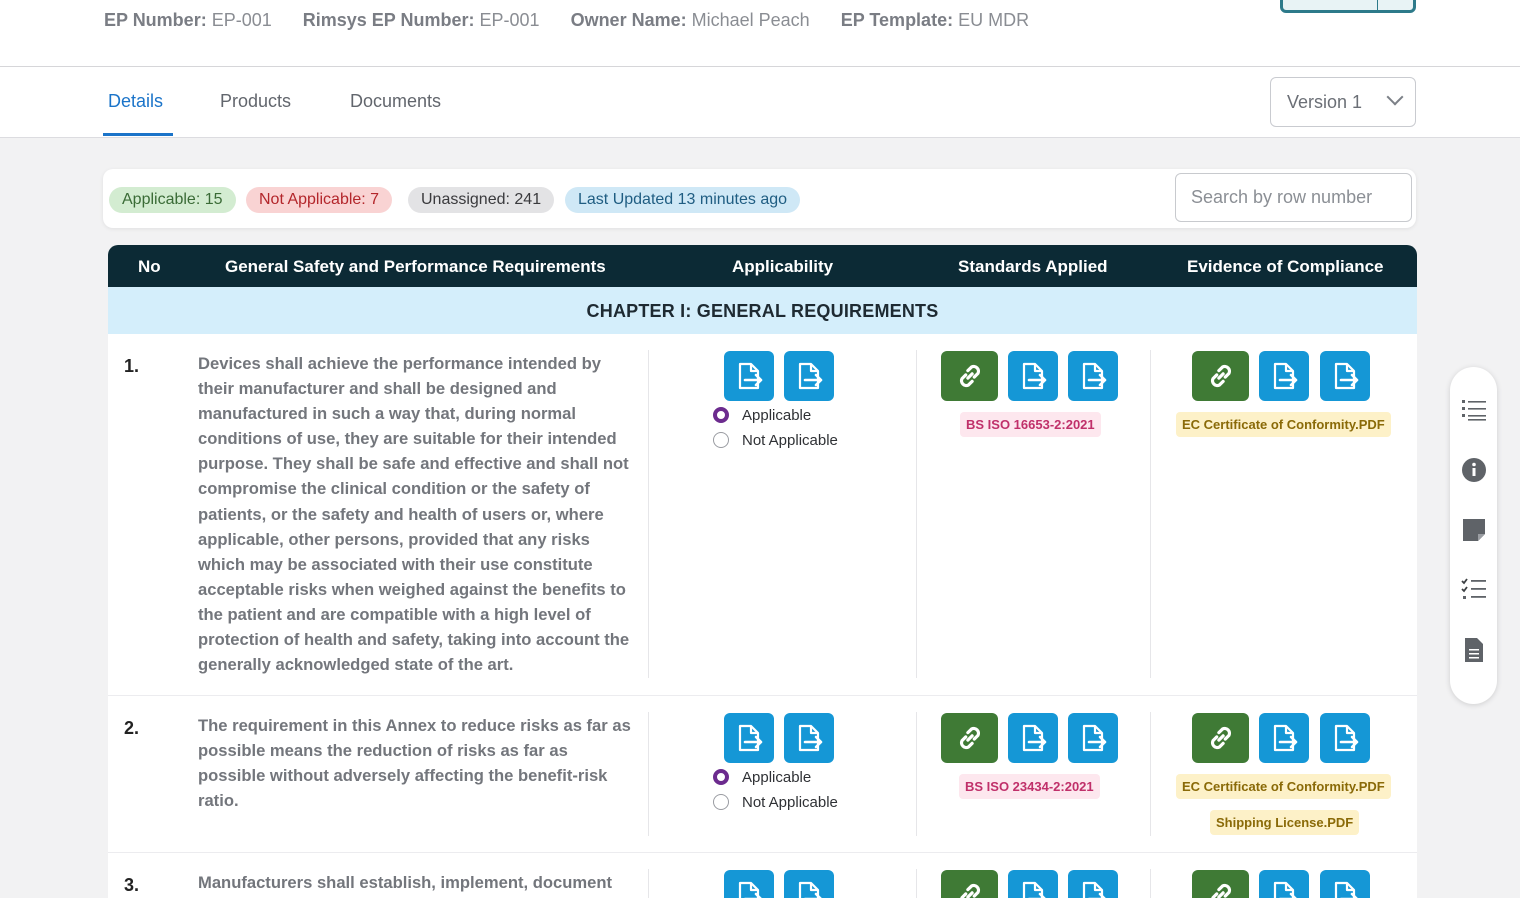 The image size is (1520, 898). What do you see at coordinates (1343, 102) in the screenshot?
I see `version-select: Version 1` at bounding box center [1343, 102].